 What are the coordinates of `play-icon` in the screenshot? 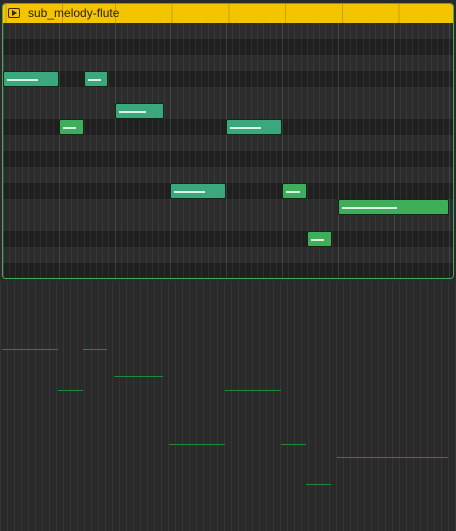 It's located at (14, 13).